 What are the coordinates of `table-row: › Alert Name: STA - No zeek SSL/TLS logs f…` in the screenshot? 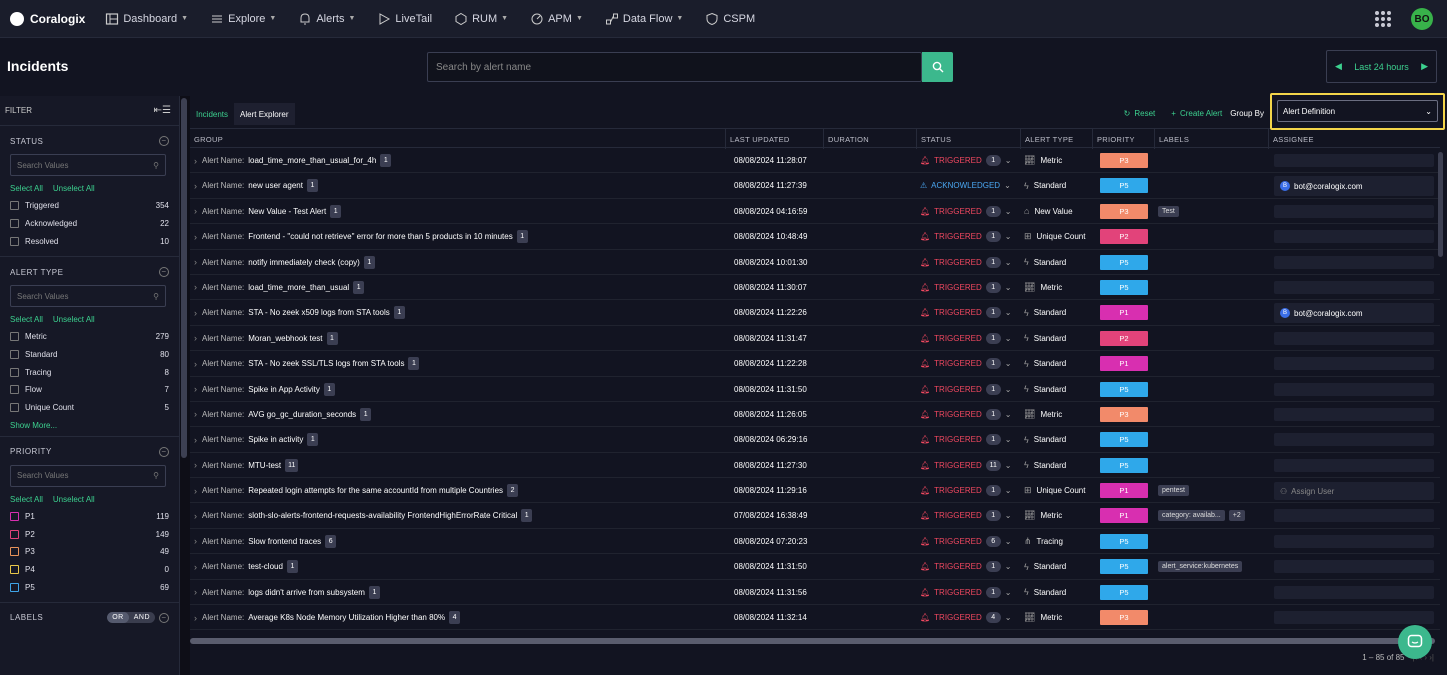 It's located at (815, 364).